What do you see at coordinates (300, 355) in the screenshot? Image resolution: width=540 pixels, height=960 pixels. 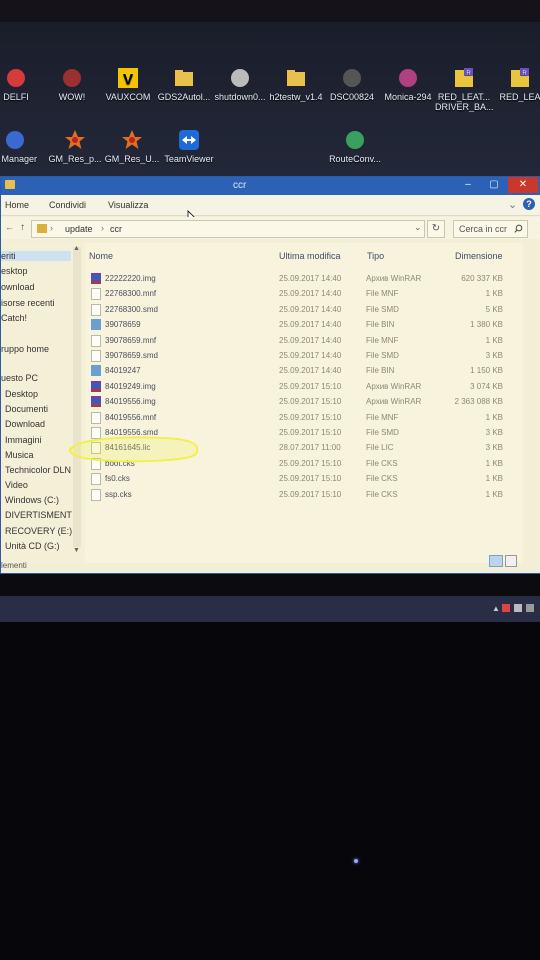 I see `file-row: 39078659.smd 25.09.2017 14:40 File SMD 3 KB` at bounding box center [300, 355].